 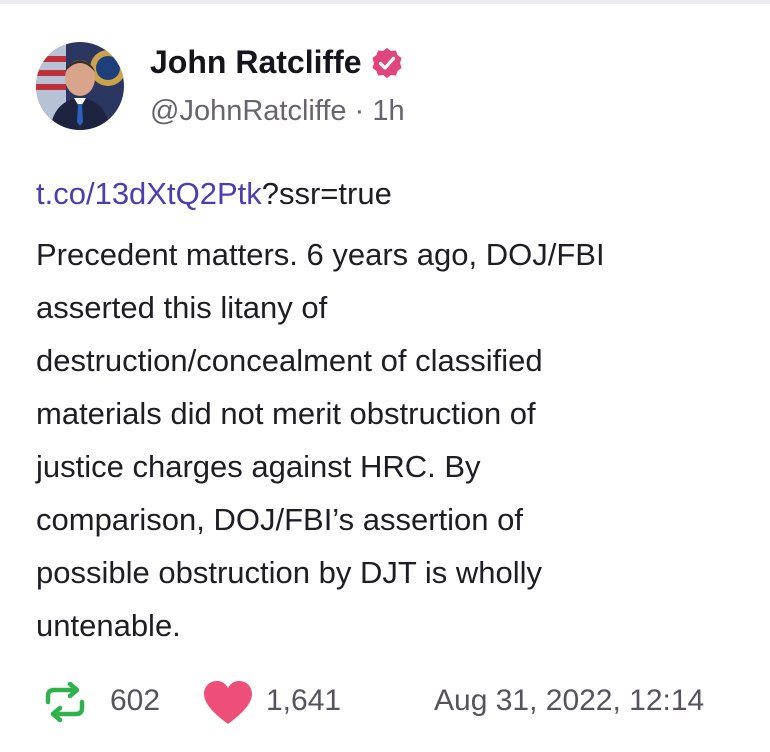 I want to click on avatar, so click(x=80, y=86).